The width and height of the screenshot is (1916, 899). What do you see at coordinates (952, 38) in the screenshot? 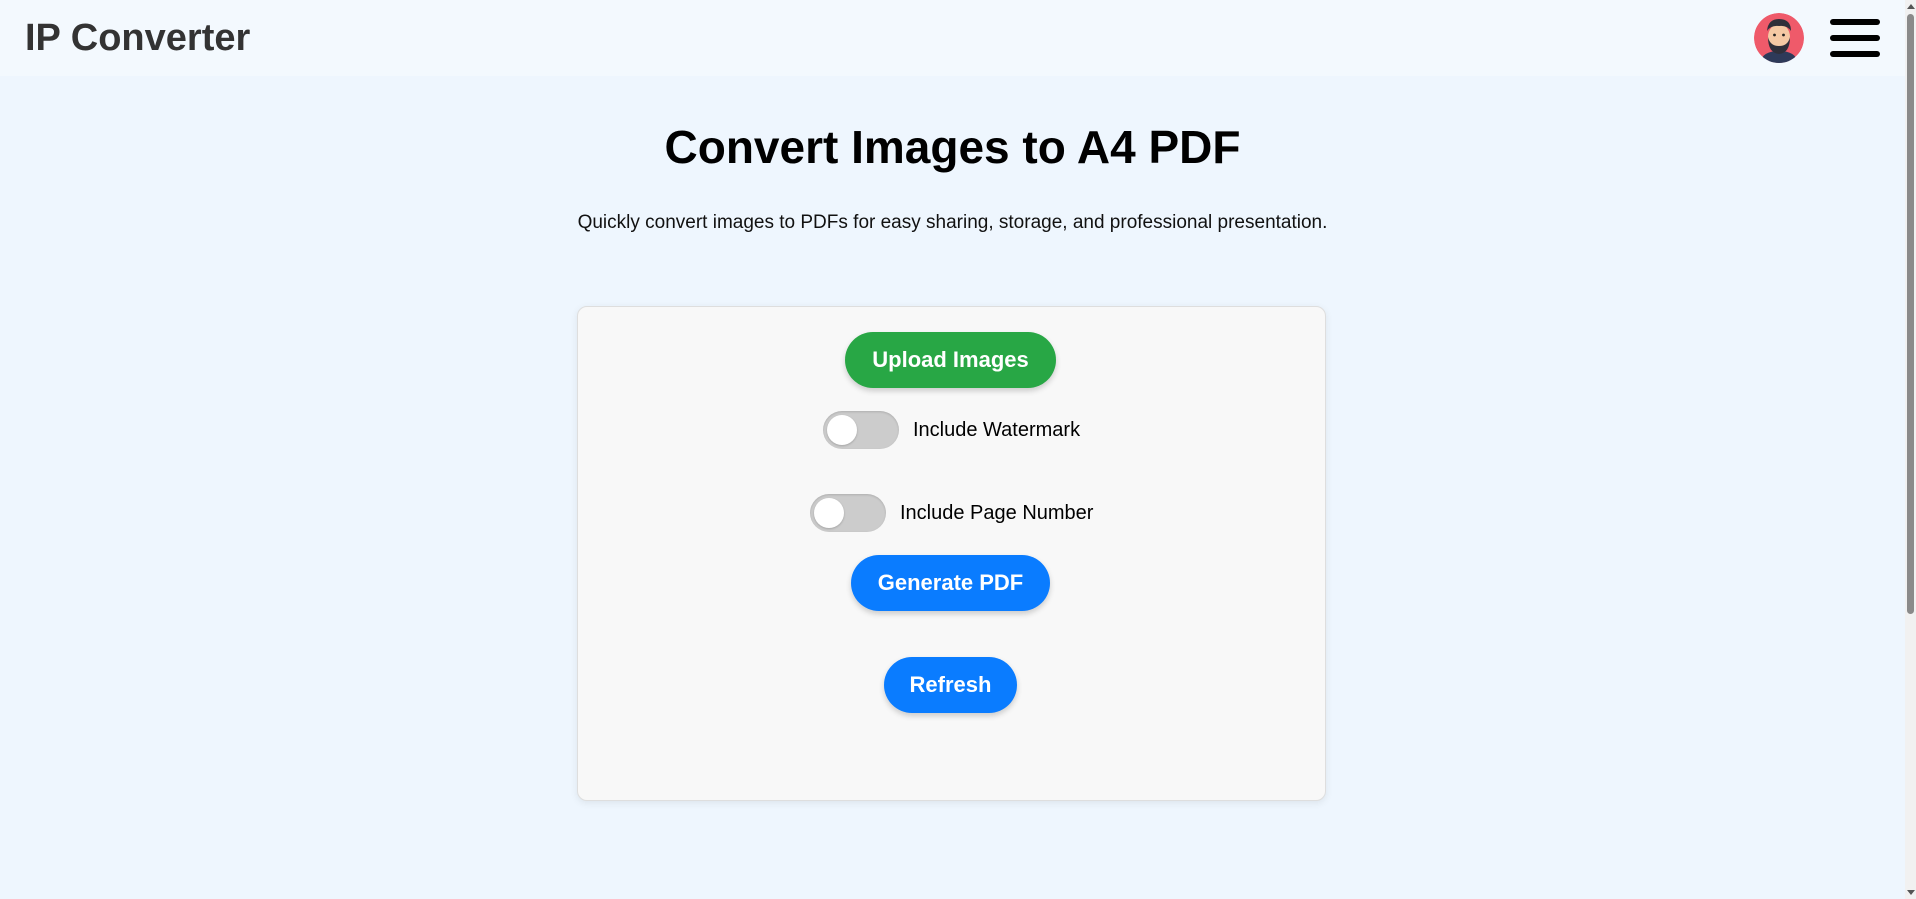
I see `top-header: IP Converter` at bounding box center [952, 38].